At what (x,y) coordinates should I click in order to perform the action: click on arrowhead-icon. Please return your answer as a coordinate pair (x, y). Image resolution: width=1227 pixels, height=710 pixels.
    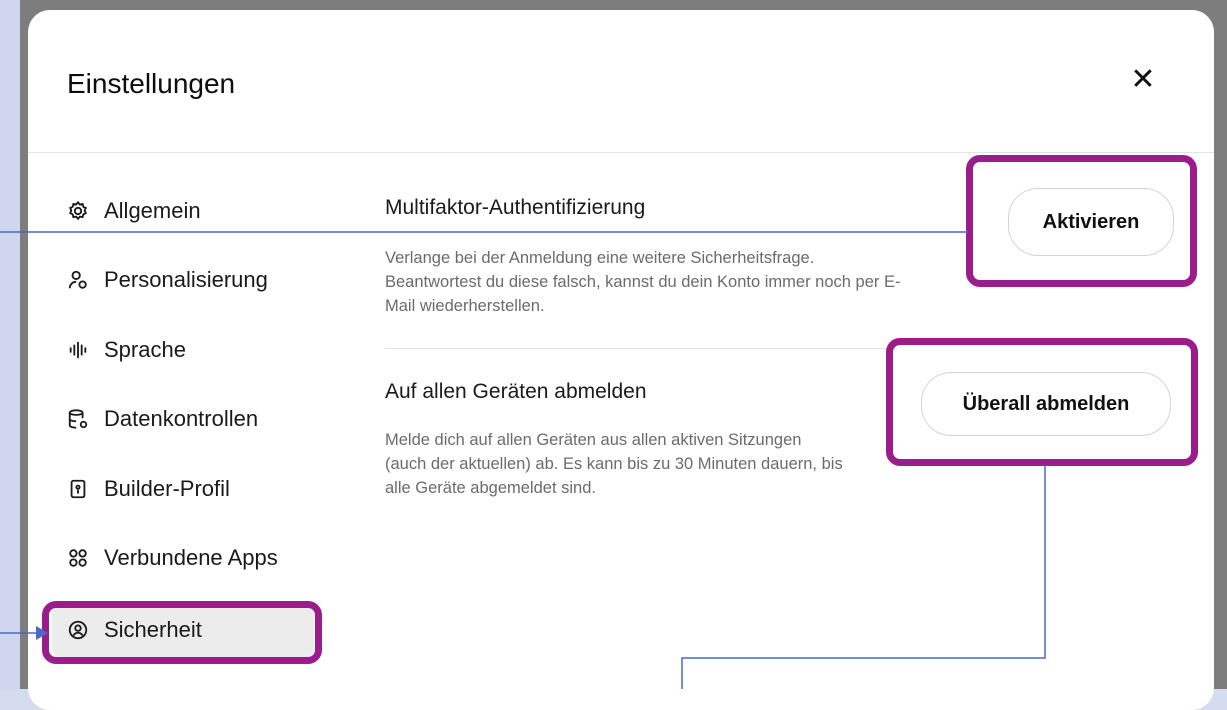
    Looking at the image, I should click on (42, 633).